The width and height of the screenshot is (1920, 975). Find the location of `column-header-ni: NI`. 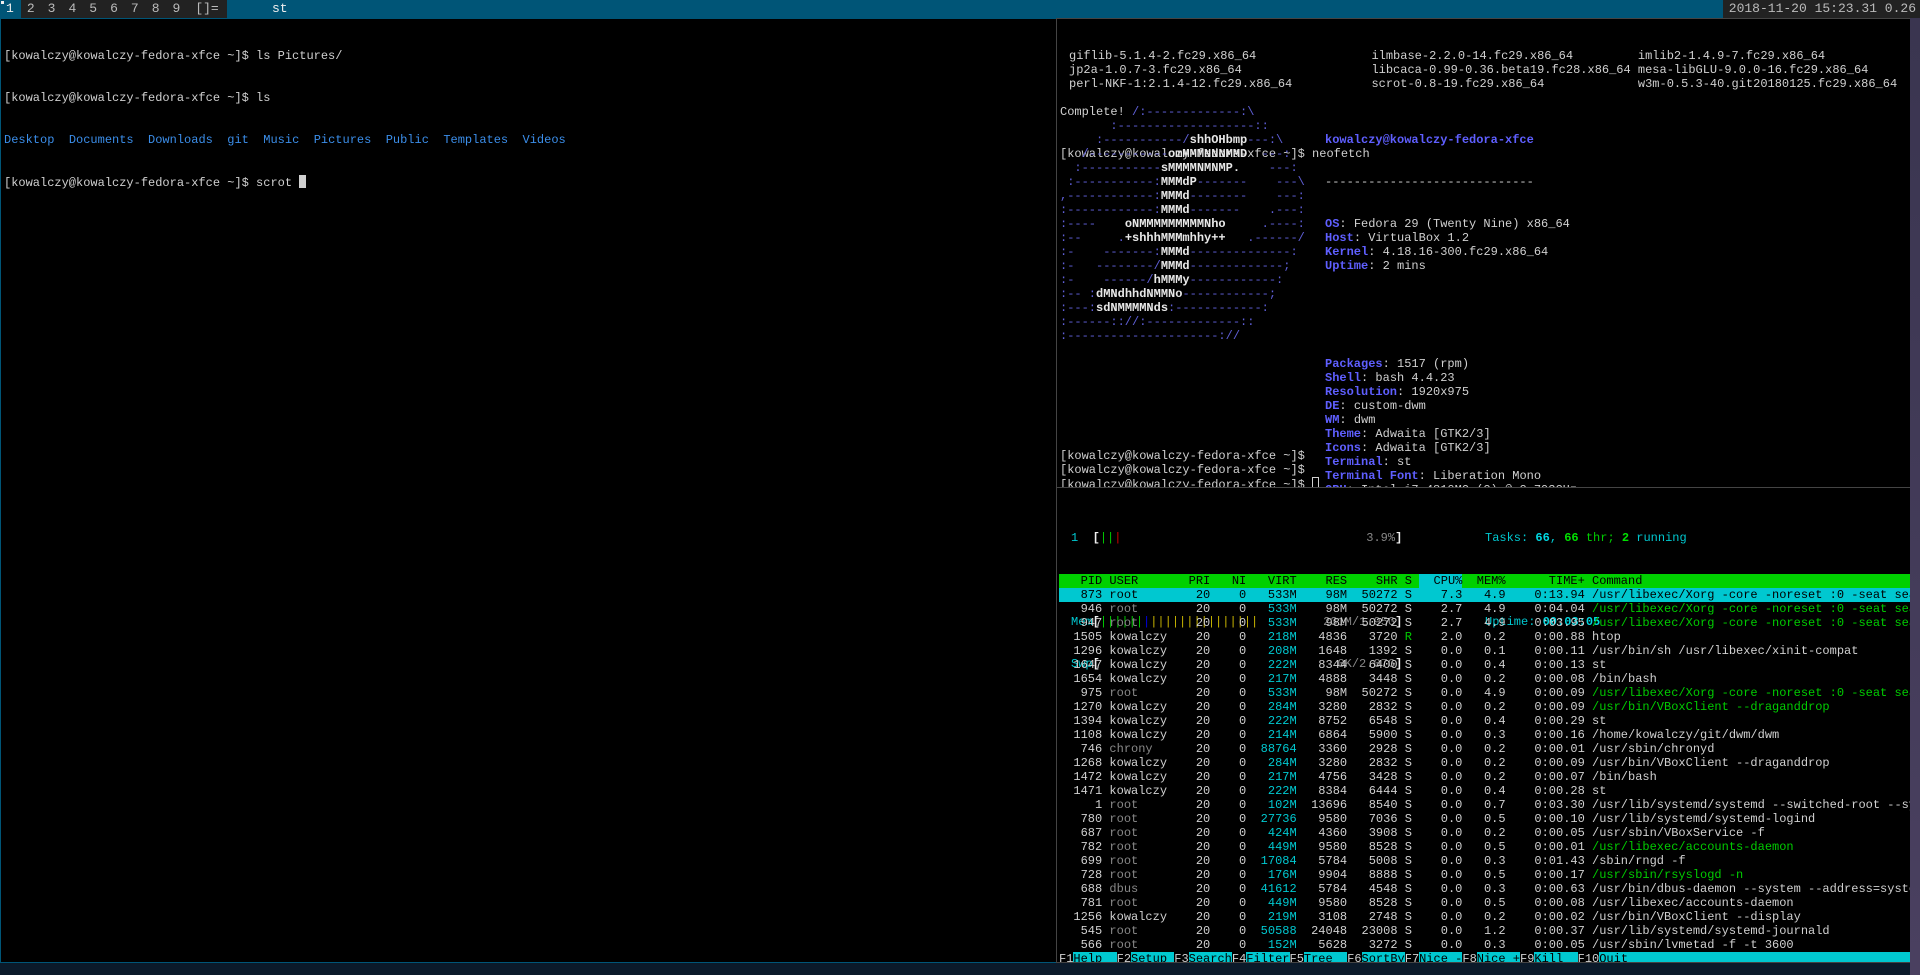

column-header-ni: NI is located at coordinates (1228, 581).